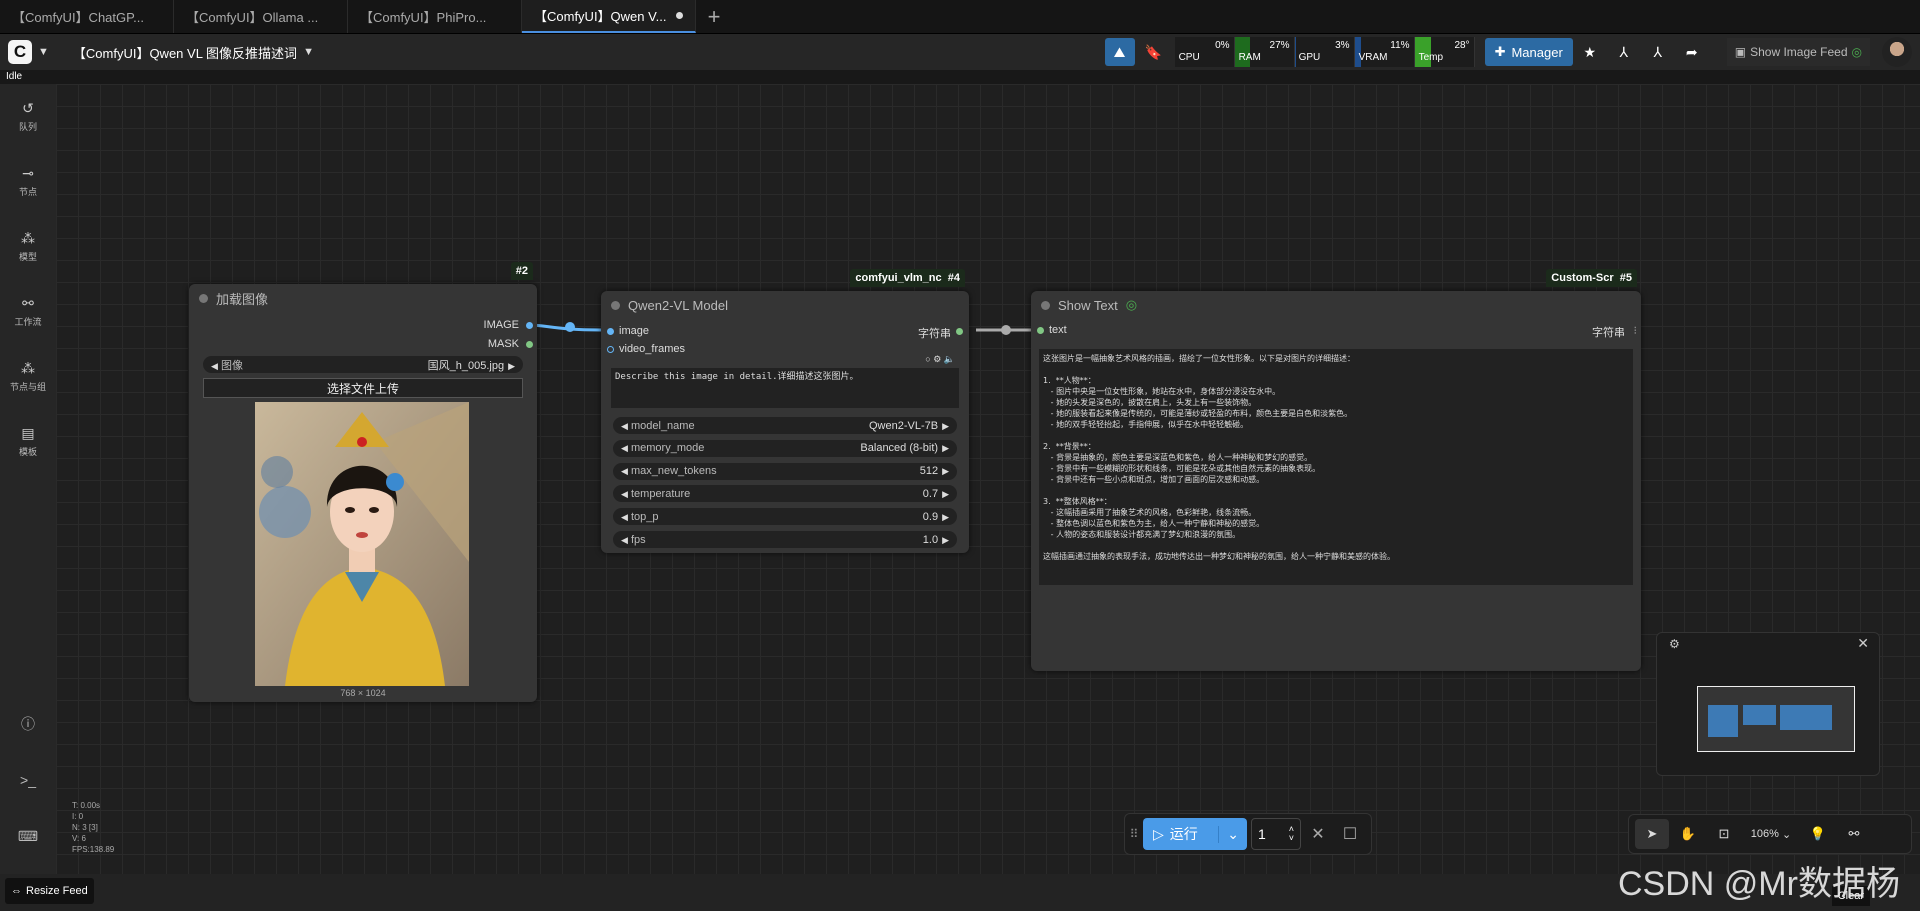 The width and height of the screenshot is (1920, 911). What do you see at coordinates (610, 331) in the screenshot?
I see `input-image-slot` at bounding box center [610, 331].